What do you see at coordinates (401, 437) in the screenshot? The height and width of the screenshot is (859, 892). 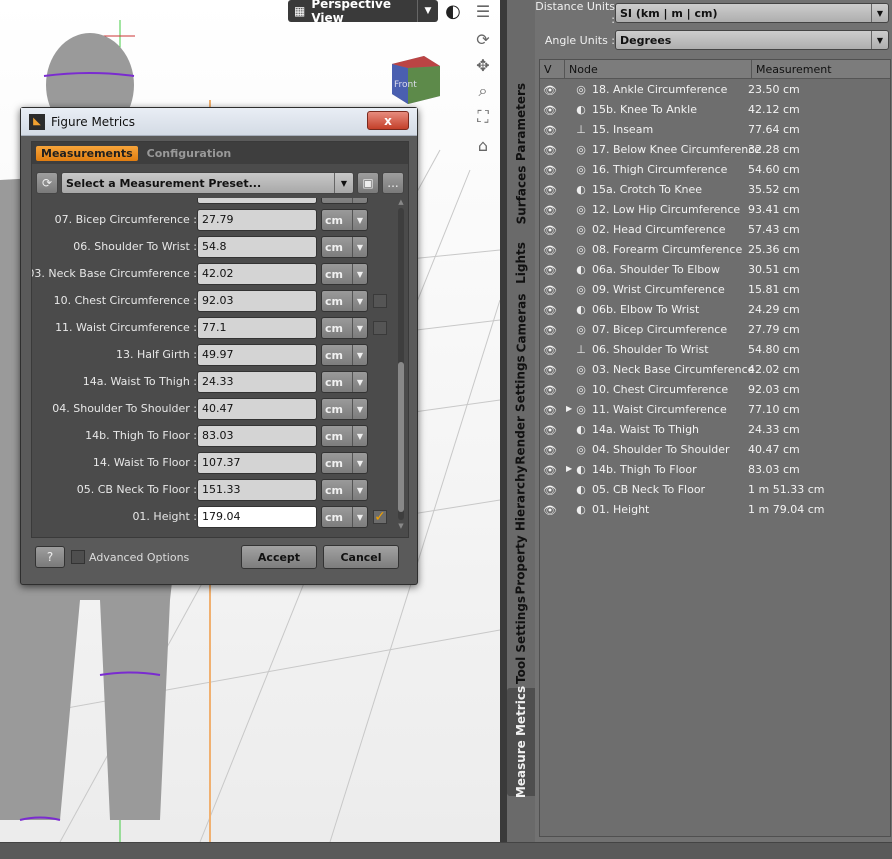 I see `scroll-thumb` at bounding box center [401, 437].